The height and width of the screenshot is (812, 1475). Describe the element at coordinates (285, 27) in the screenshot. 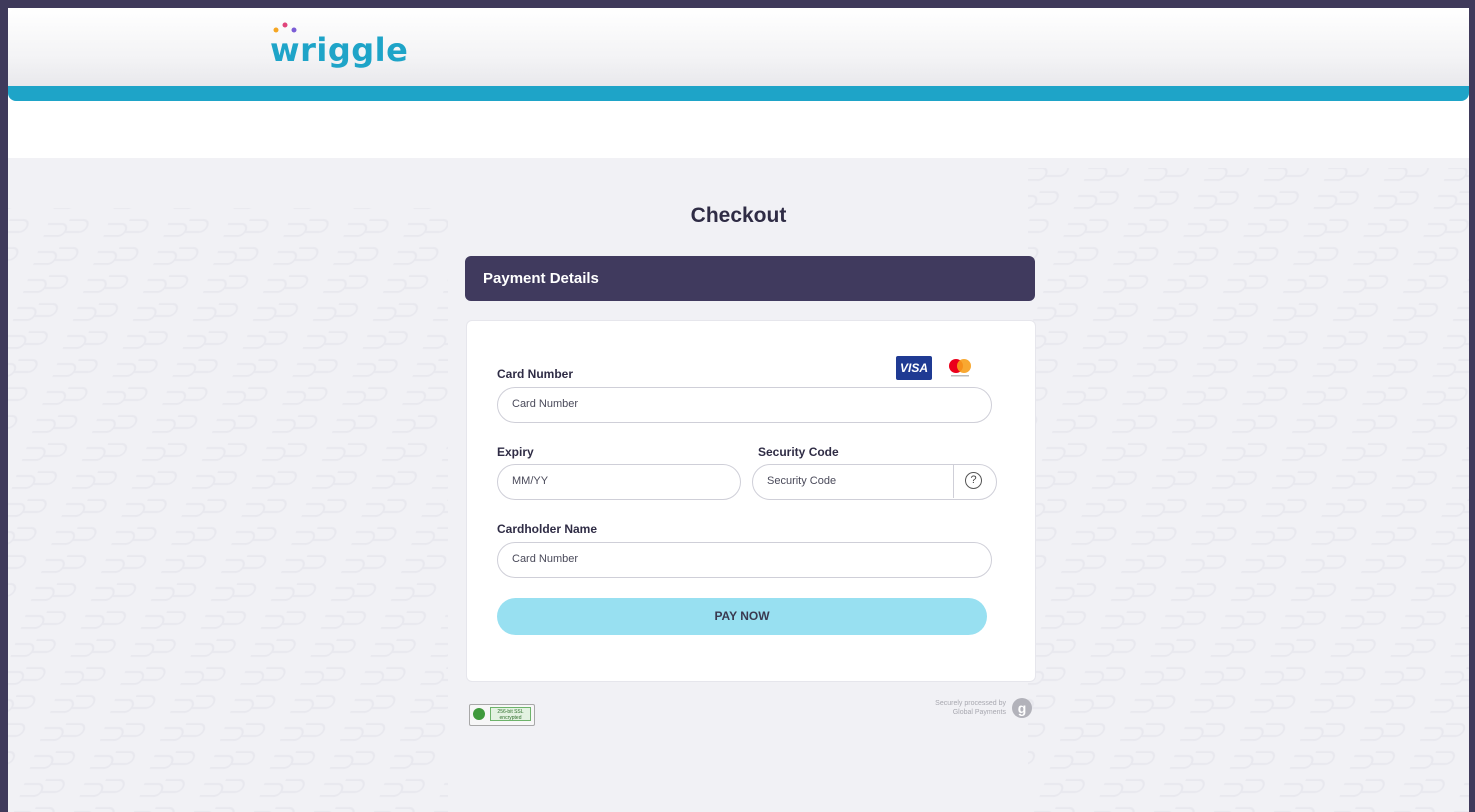

I see `logo-dots-icon` at that location.